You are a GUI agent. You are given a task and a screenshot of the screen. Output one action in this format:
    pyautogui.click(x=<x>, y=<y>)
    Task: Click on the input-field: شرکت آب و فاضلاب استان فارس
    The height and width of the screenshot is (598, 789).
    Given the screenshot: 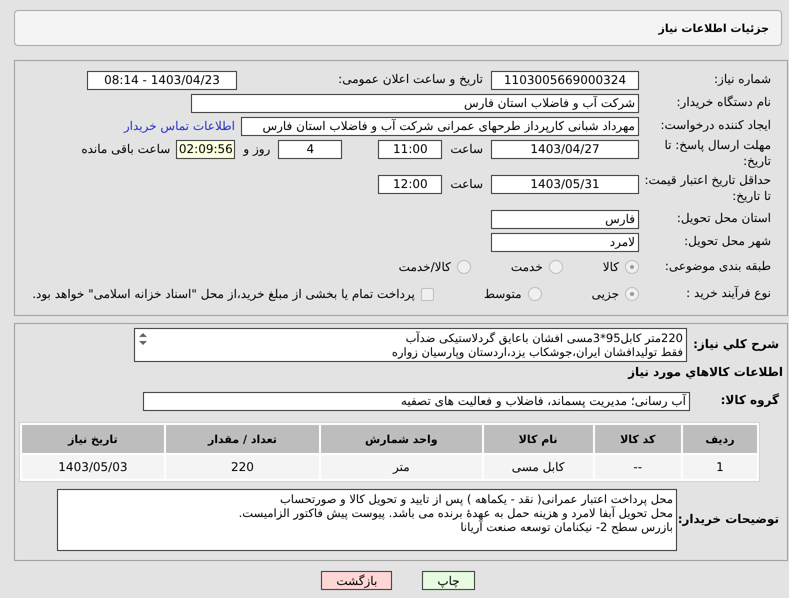 What is the action you would take?
    pyautogui.click(x=415, y=103)
    